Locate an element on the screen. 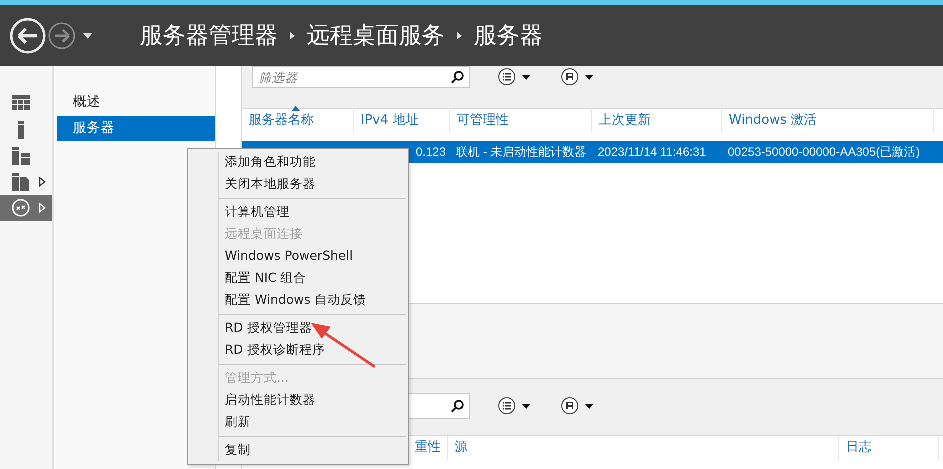  table-cell: 2023/11/14 11:46:31 is located at coordinates (652, 152).